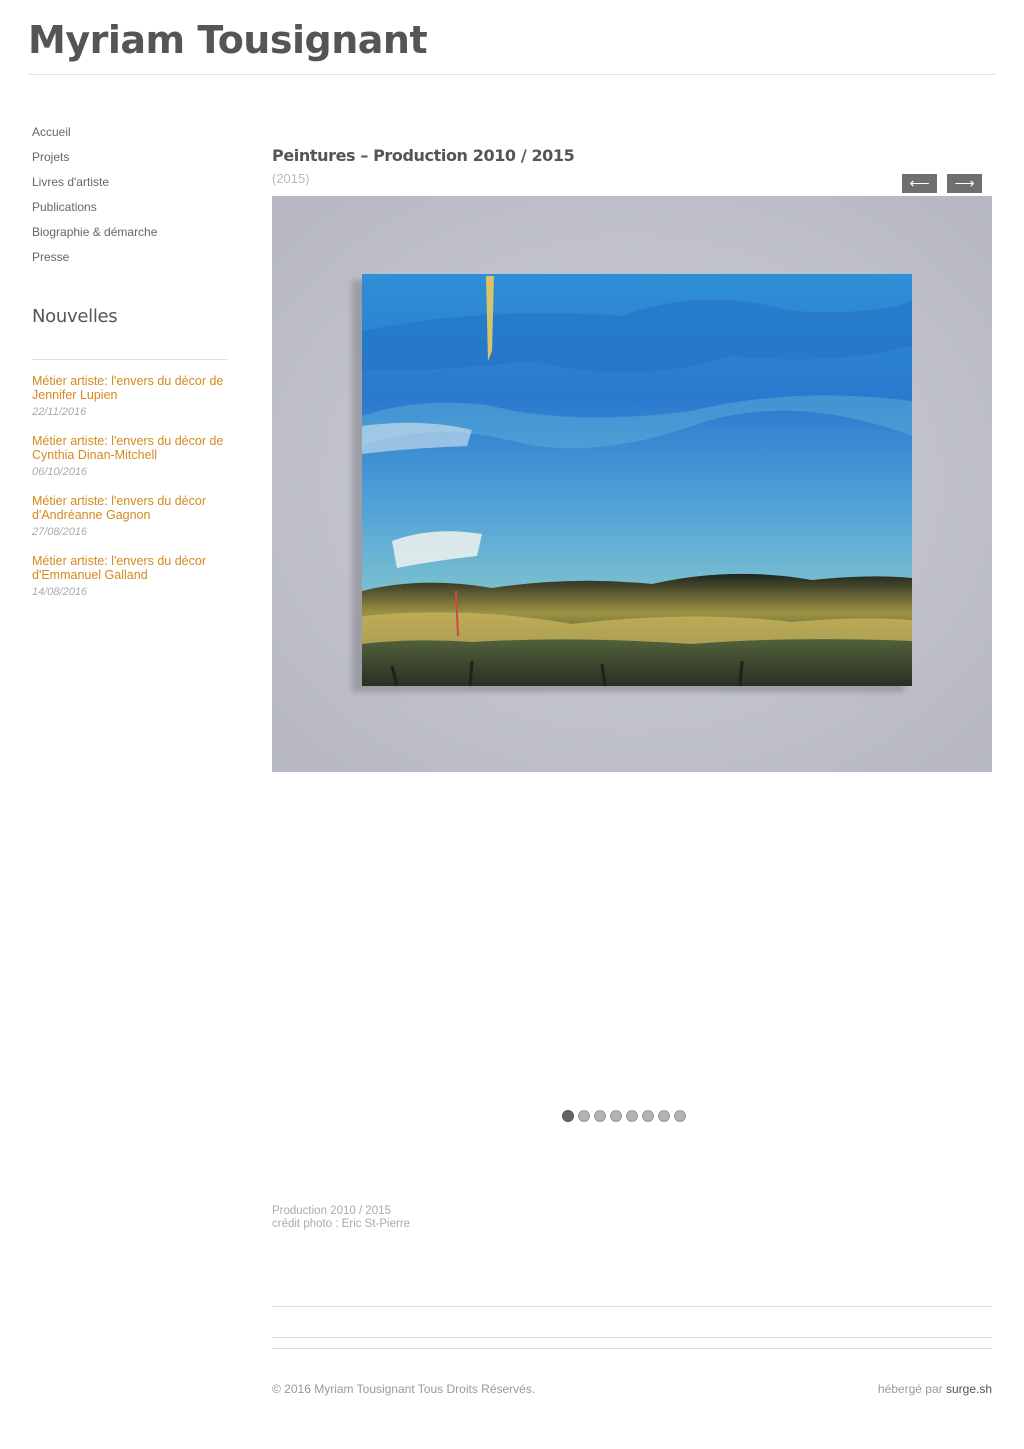 This screenshot has height=1449, width=1024. I want to click on nav-item-presse: Presse, so click(132, 257).